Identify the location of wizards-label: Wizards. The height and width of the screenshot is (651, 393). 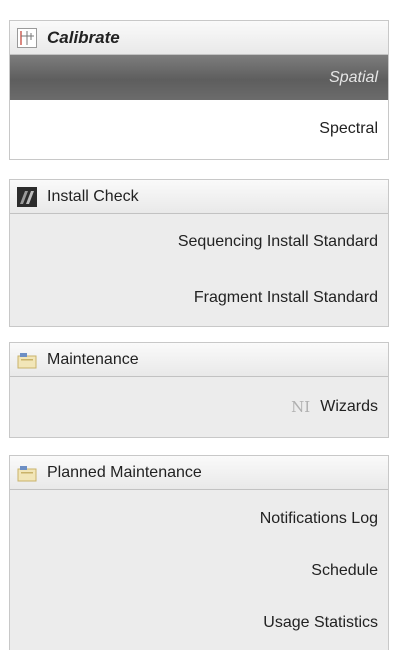
(349, 406).